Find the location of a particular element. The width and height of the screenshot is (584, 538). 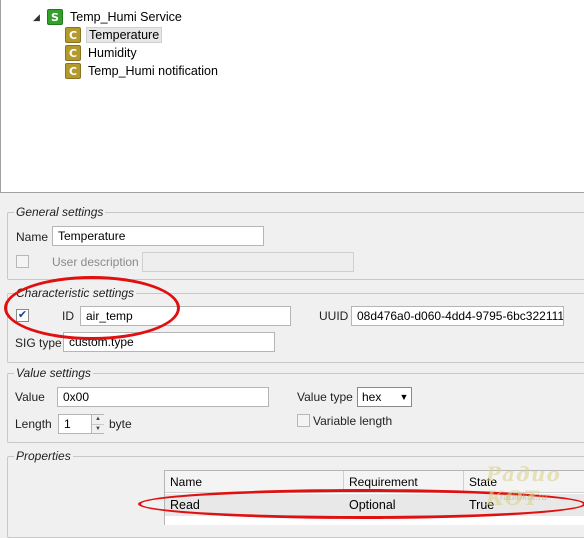

user-description-label: User description is located at coordinates (95, 262).